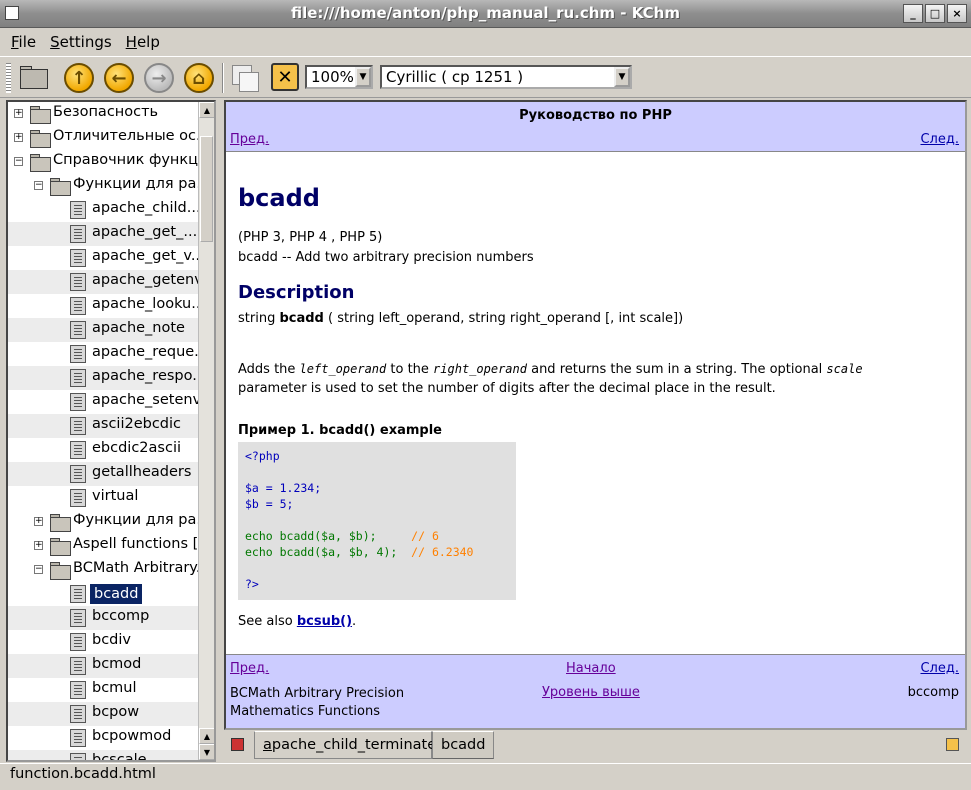 This screenshot has height=790, width=971. I want to click on tree-page-item: apache_note, so click(104, 330).